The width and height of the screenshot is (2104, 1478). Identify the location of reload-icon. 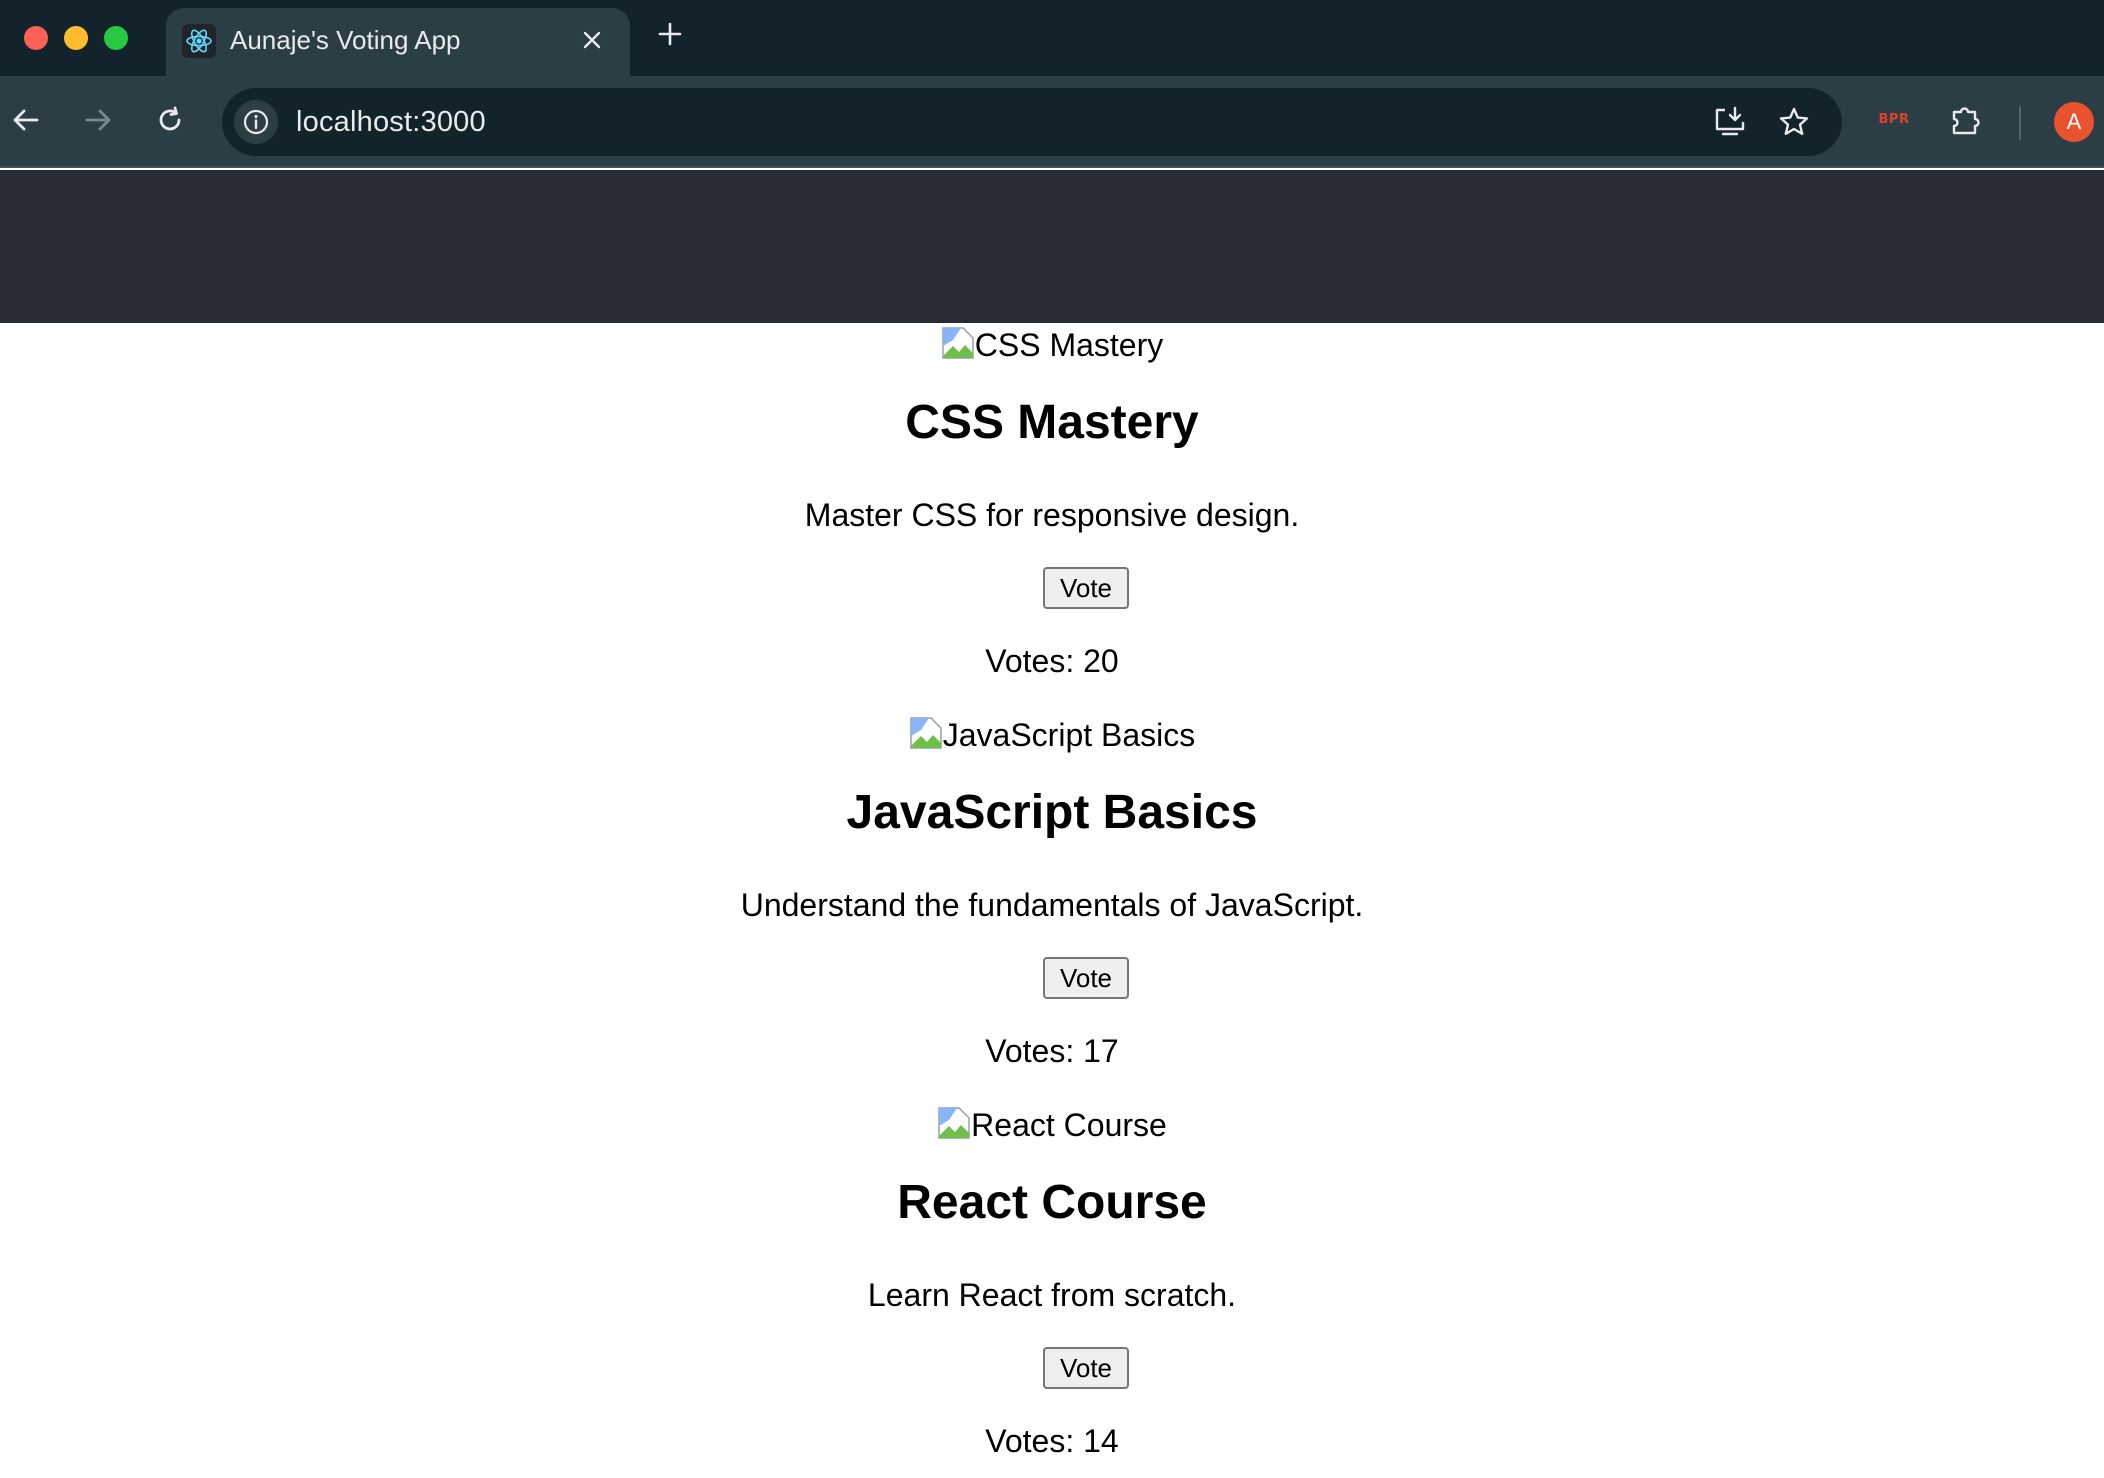
(170, 122).